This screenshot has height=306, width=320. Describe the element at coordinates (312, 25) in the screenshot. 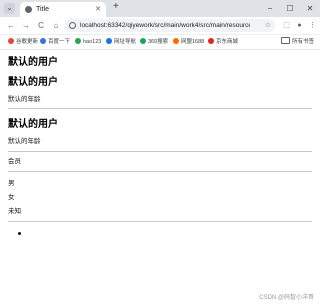

I see `menu-icon: ⋮` at that location.